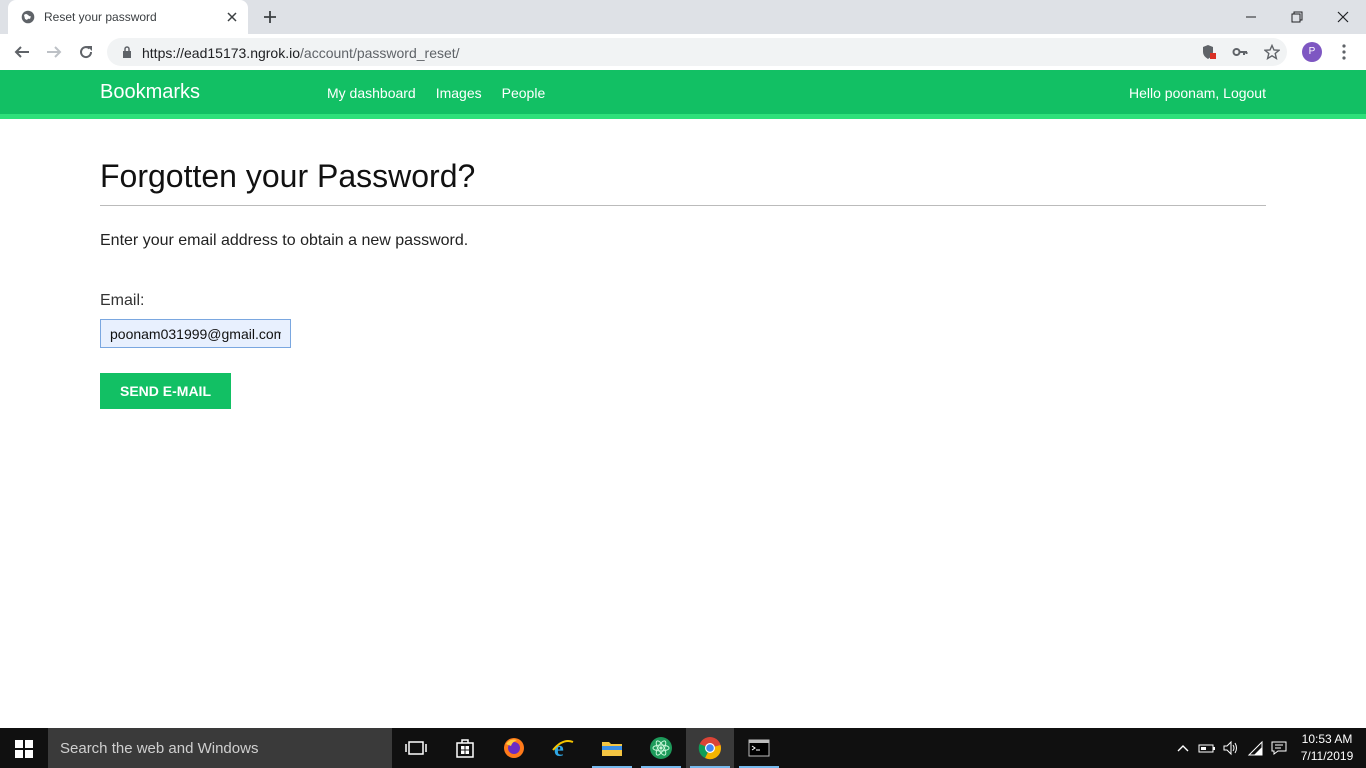 The image size is (1366, 768). I want to click on firefox-app, so click(514, 748).